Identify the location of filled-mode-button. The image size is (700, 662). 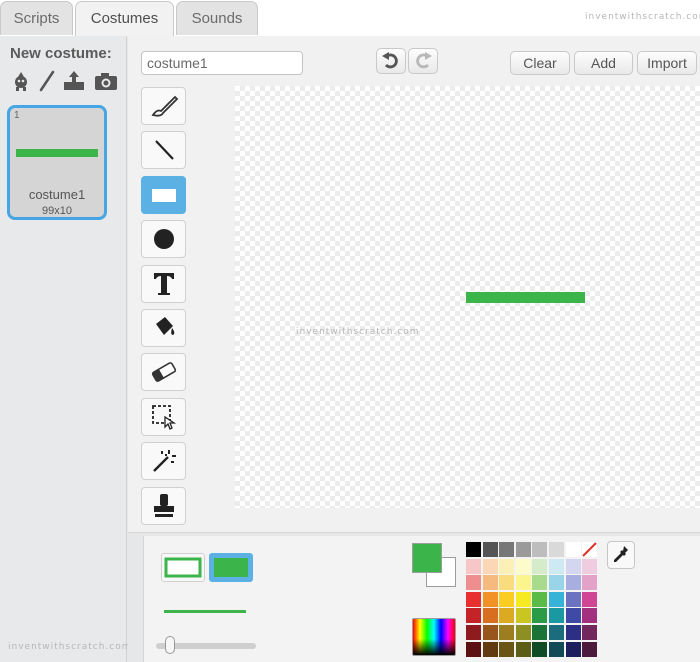
(231, 567).